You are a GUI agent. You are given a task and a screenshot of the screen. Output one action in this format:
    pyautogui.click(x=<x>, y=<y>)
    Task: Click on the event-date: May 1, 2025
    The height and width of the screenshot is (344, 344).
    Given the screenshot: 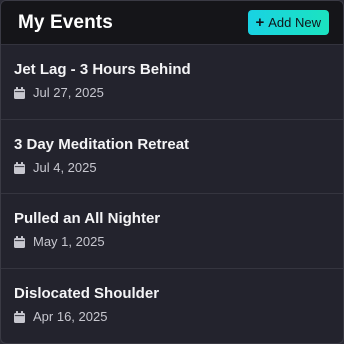 What is the action you would take?
    pyautogui.click(x=69, y=241)
    